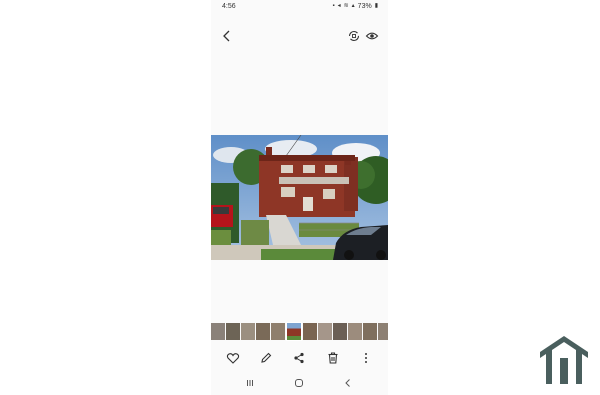 The height and width of the screenshot is (395, 600). I want to click on share-button, so click(299, 358).